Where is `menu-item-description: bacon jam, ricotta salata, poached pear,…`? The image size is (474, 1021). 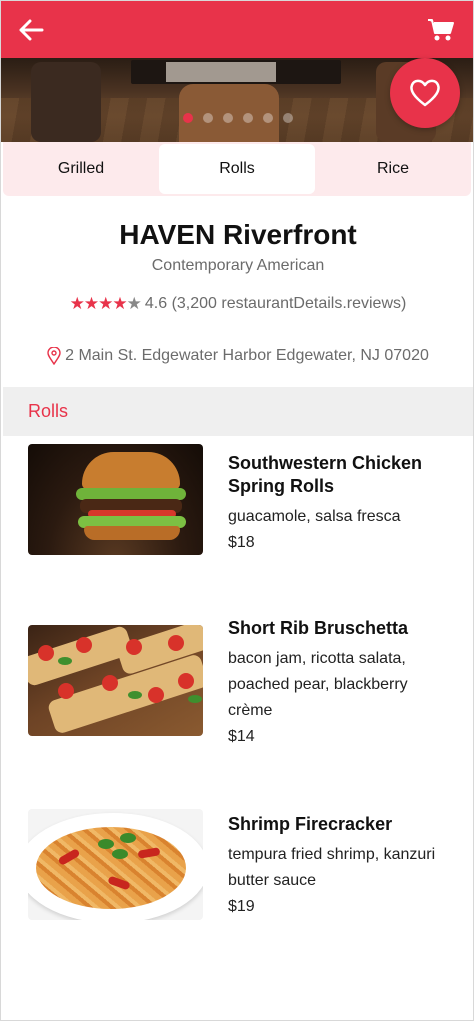
menu-item-description: bacon jam, ricotta salata, poached pear,… is located at coordinates (318, 684).